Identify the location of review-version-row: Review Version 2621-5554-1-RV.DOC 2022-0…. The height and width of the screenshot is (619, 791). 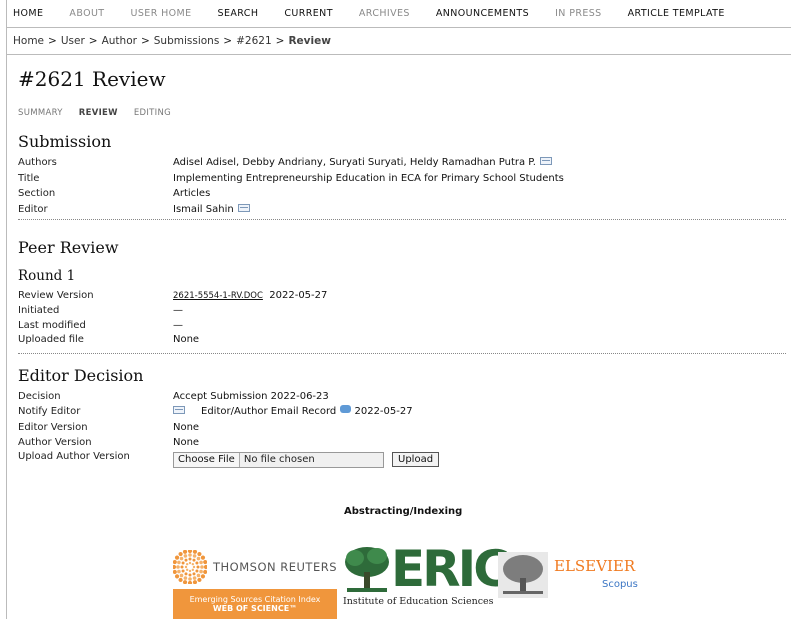
(172, 295).